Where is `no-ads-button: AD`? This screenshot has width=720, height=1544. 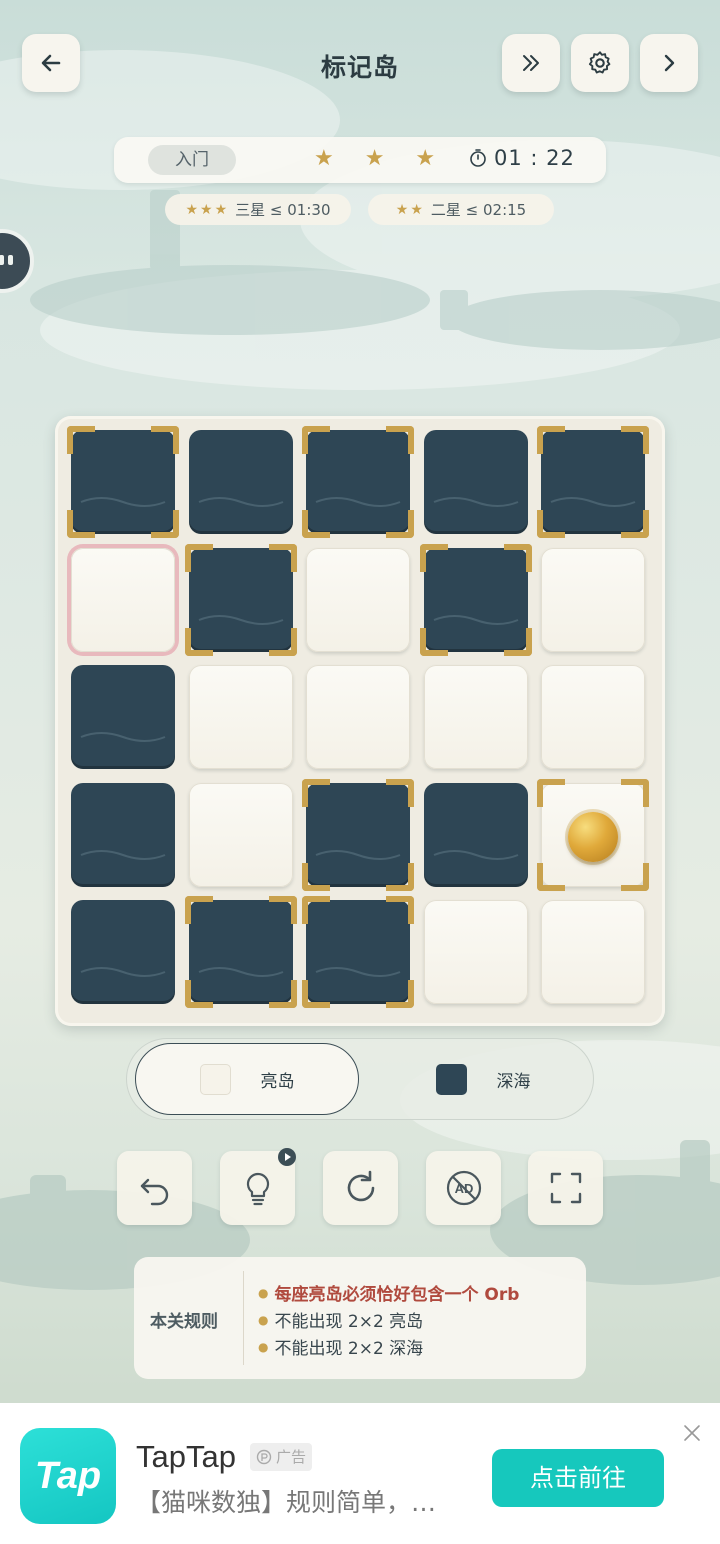
no-ads-button: AD is located at coordinates (463, 1188).